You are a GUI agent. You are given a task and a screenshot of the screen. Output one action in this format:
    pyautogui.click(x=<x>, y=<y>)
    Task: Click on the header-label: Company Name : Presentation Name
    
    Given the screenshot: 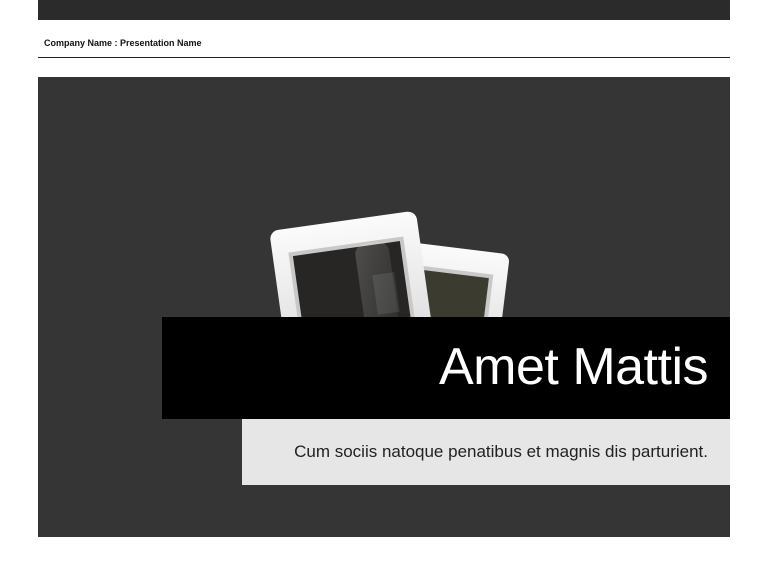 What is the action you would take?
    pyautogui.click(x=123, y=43)
    